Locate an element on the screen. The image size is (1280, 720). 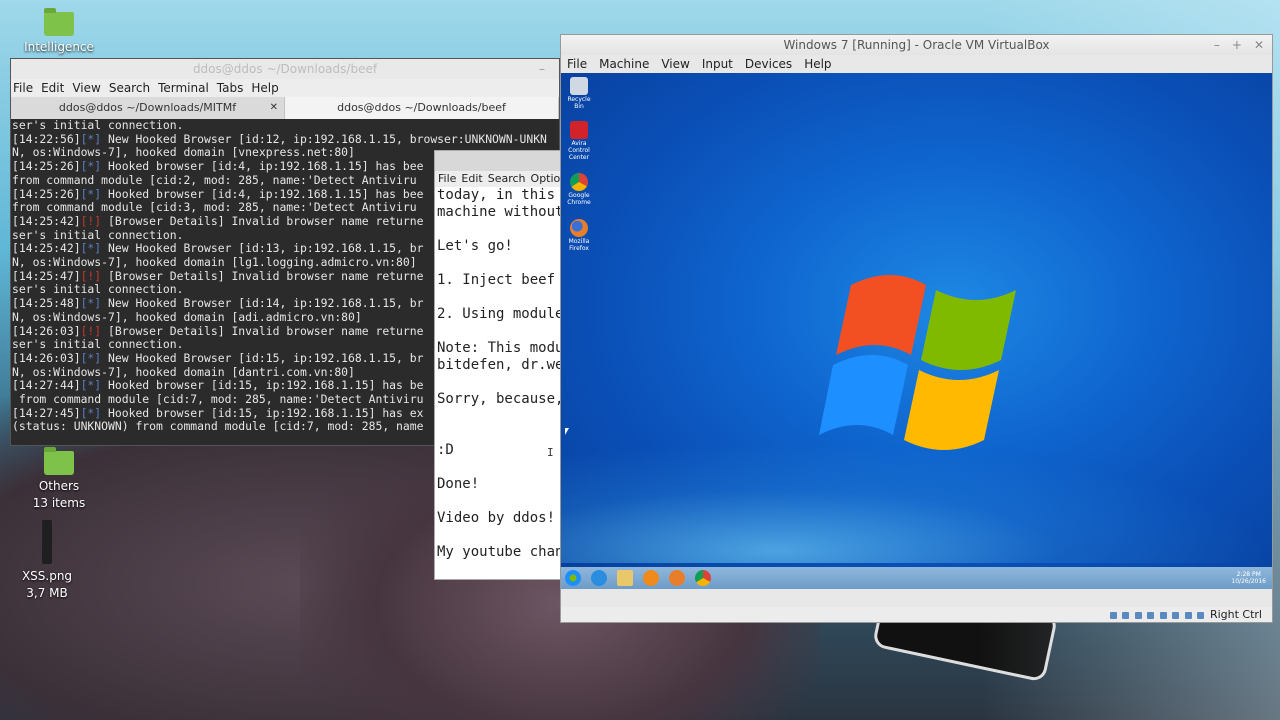
network-status-icon is located at coordinates (1151, 615).